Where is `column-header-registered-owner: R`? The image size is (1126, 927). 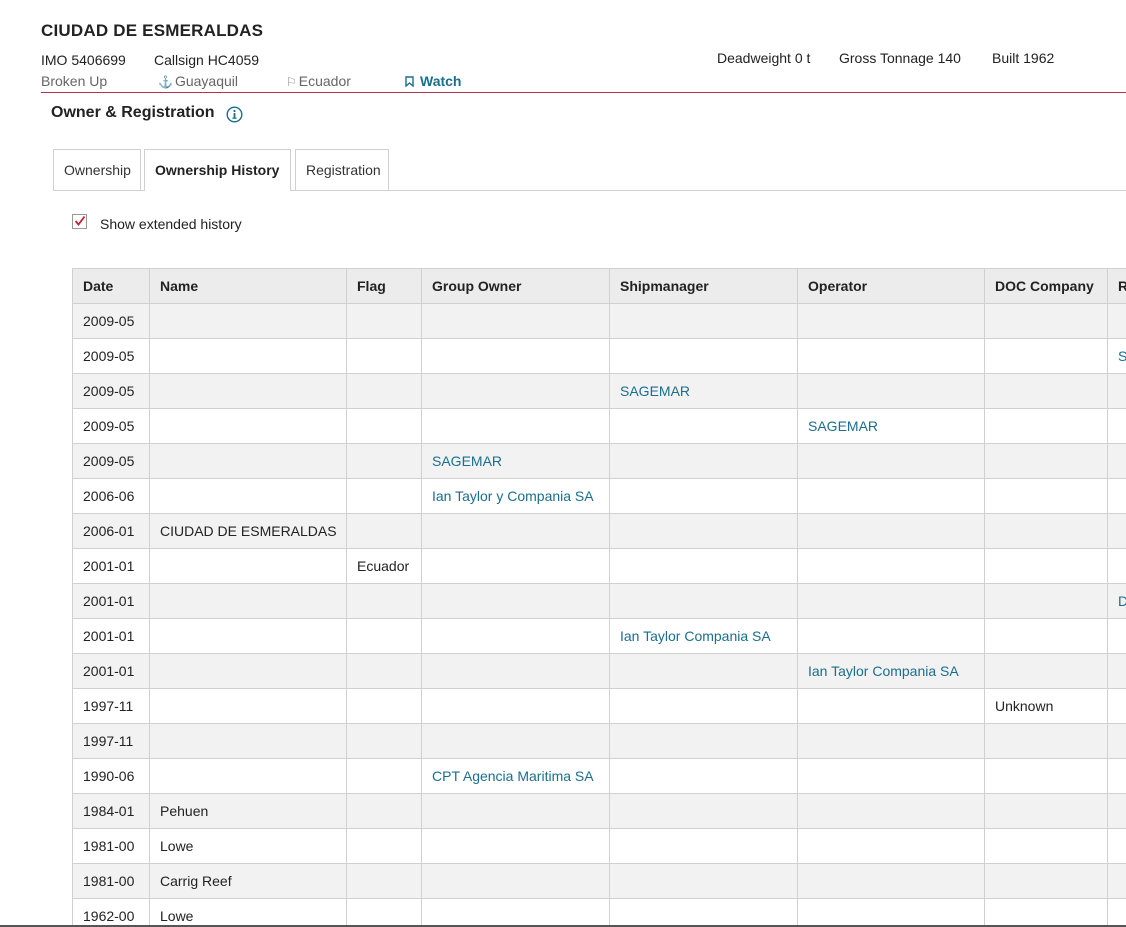 column-header-registered-owner: R is located at coordinates (1116, 286).